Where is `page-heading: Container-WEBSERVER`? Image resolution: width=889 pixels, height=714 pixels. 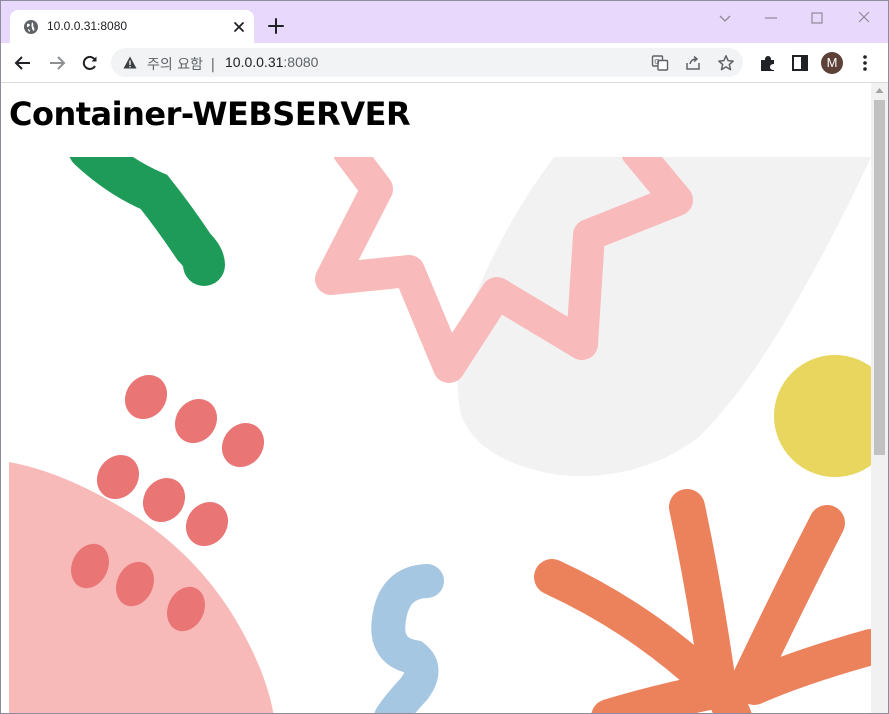
page-heading: Container-WEBSERVER is located at coordinates (210, 114).